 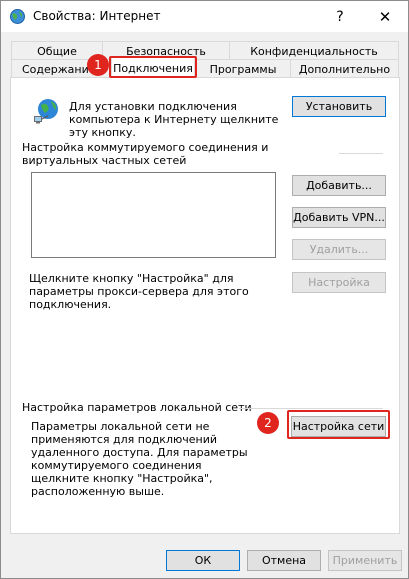 What do you see at coordinates (98, 65) in the screenshot?
I see `step-badge-1: 1` at bounding box center [98, 65].